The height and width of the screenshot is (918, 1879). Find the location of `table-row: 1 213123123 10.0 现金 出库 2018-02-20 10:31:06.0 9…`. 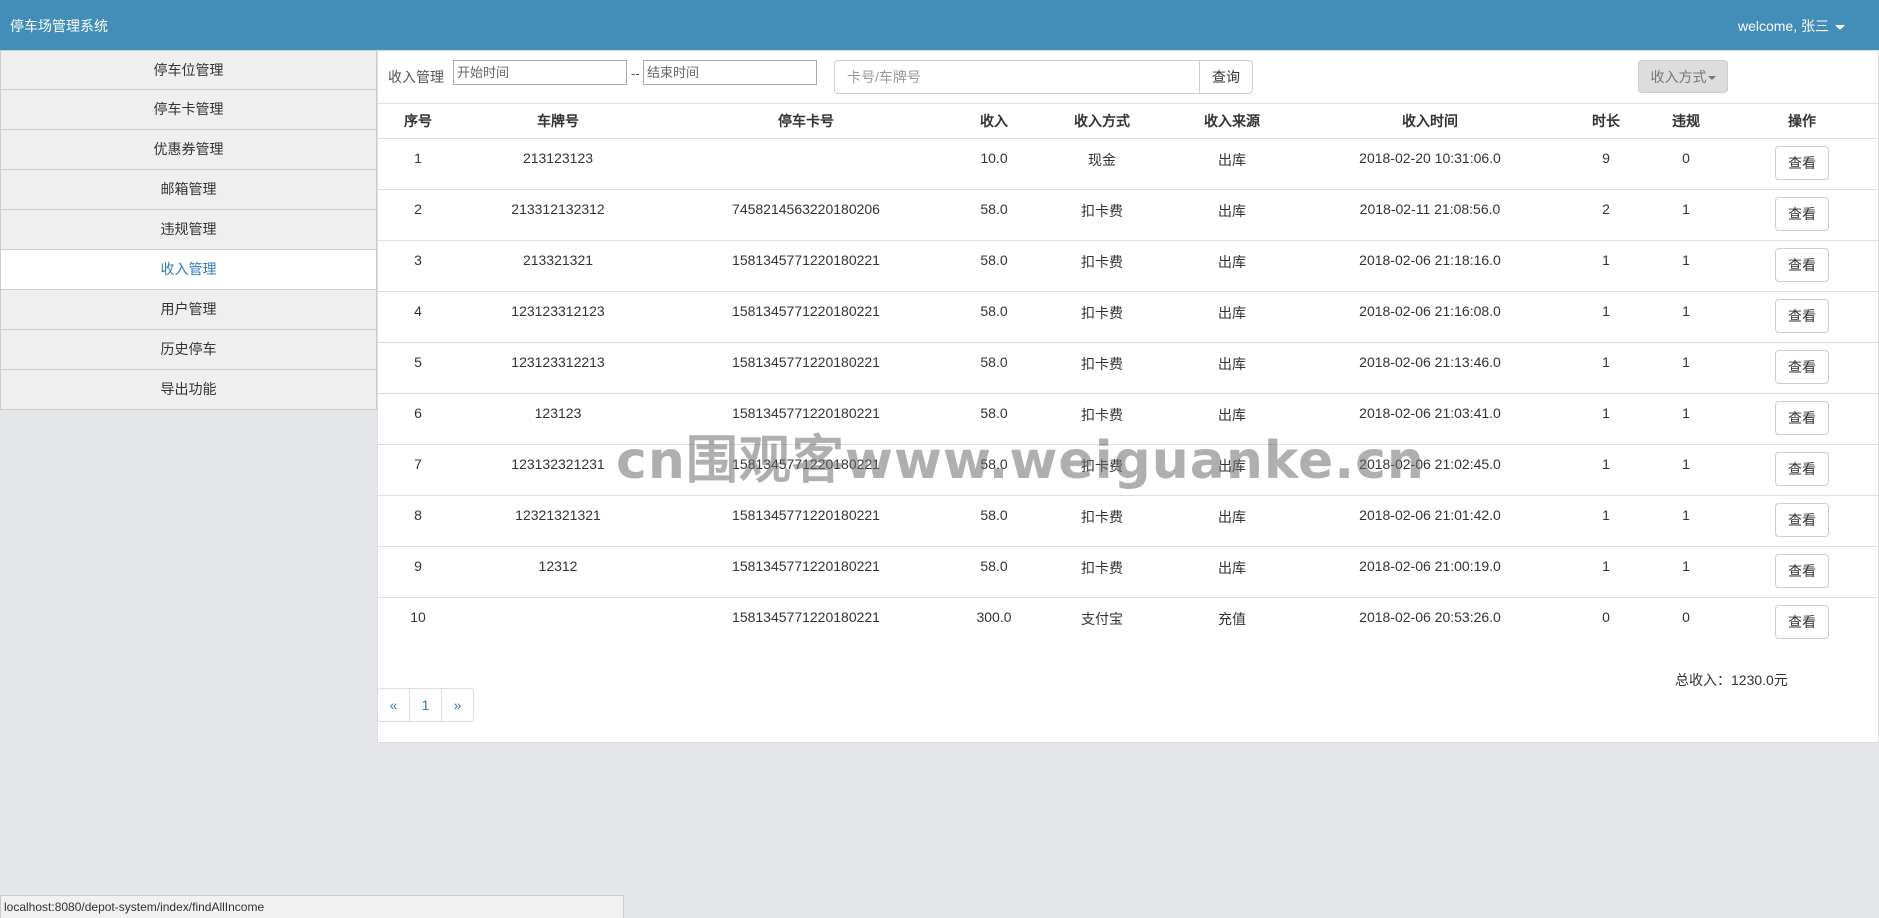

table-row: 1 213123123 10.0 现金 出库 2018-02-20 10:31:06.0 9… is located at coordinates (1128, 164).